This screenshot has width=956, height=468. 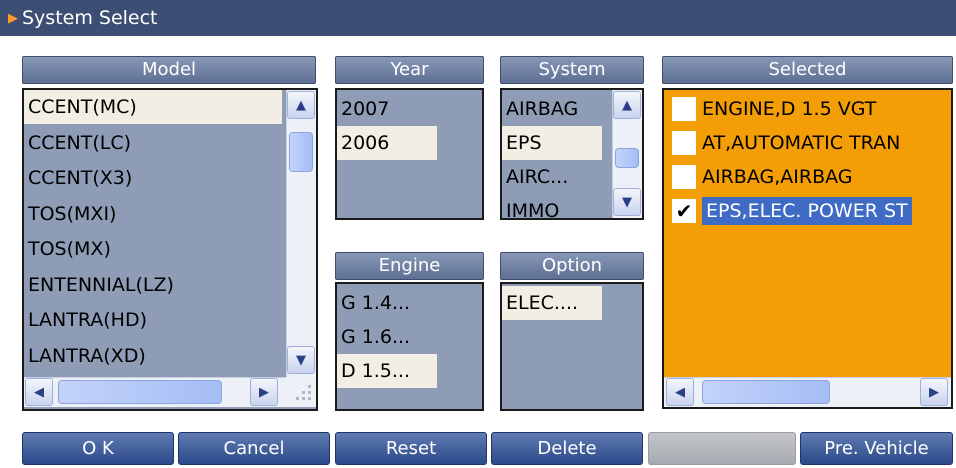 I want to click on model-list-item: CCENT(X3), so click(x=153, y=178).